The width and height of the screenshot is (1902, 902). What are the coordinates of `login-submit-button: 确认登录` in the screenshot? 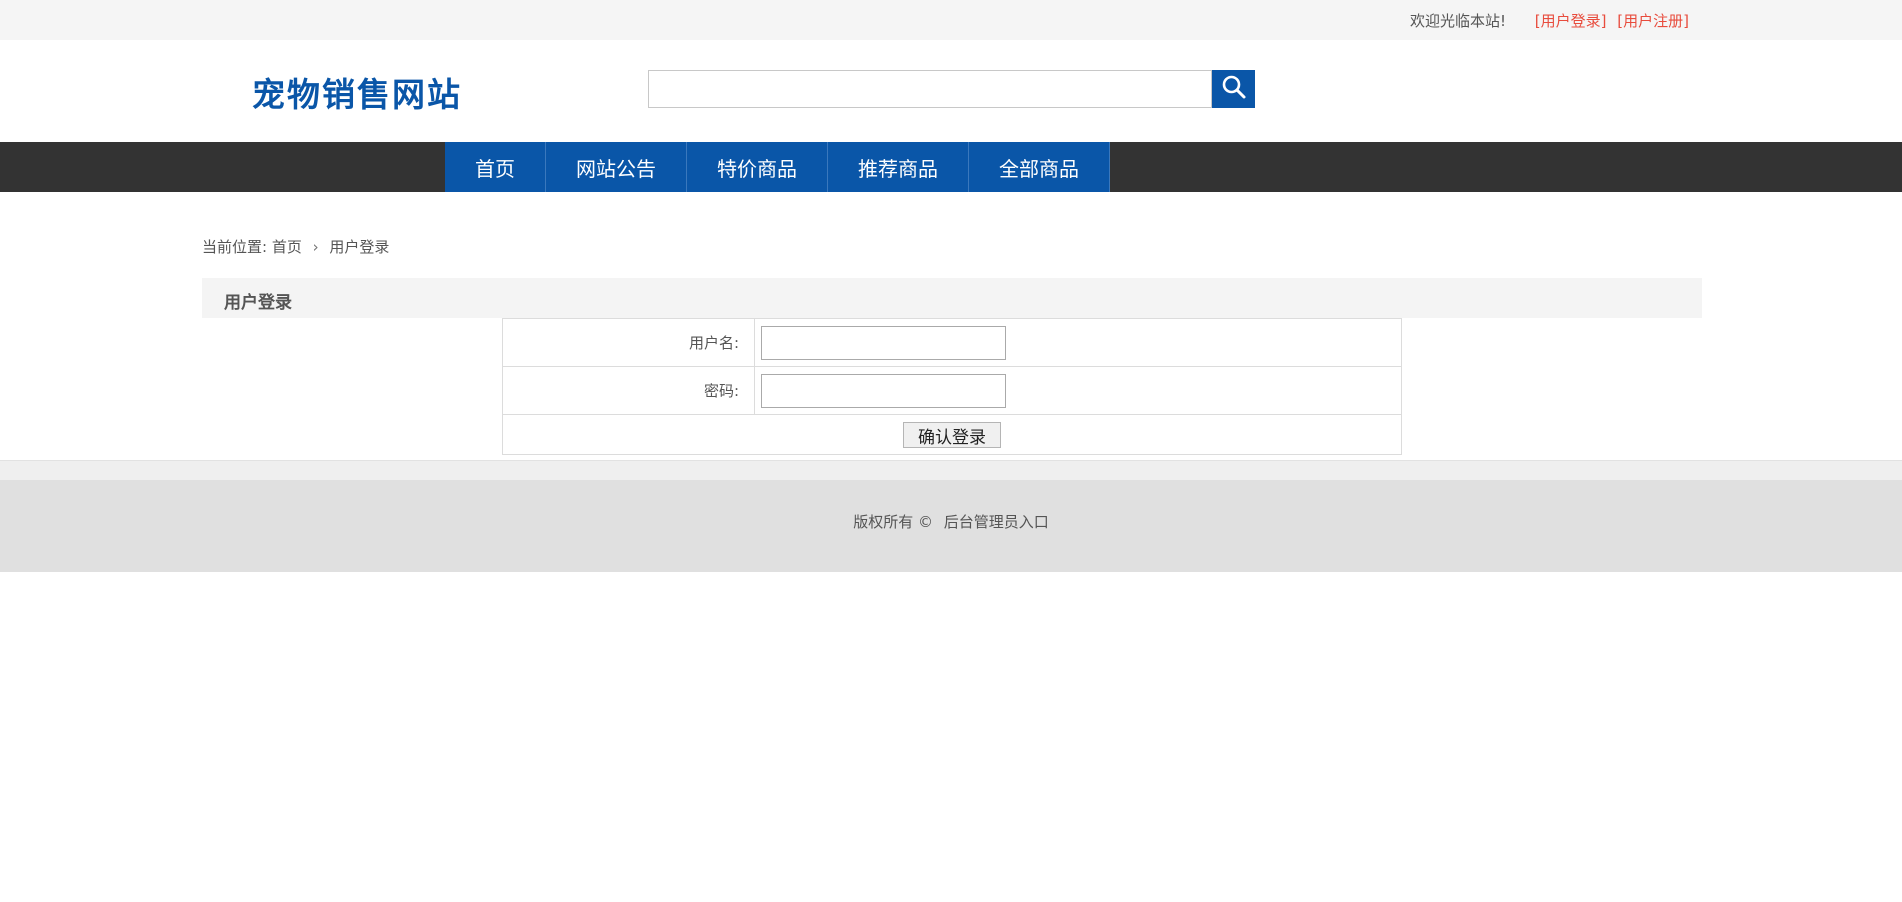 It's located at (952, 434).